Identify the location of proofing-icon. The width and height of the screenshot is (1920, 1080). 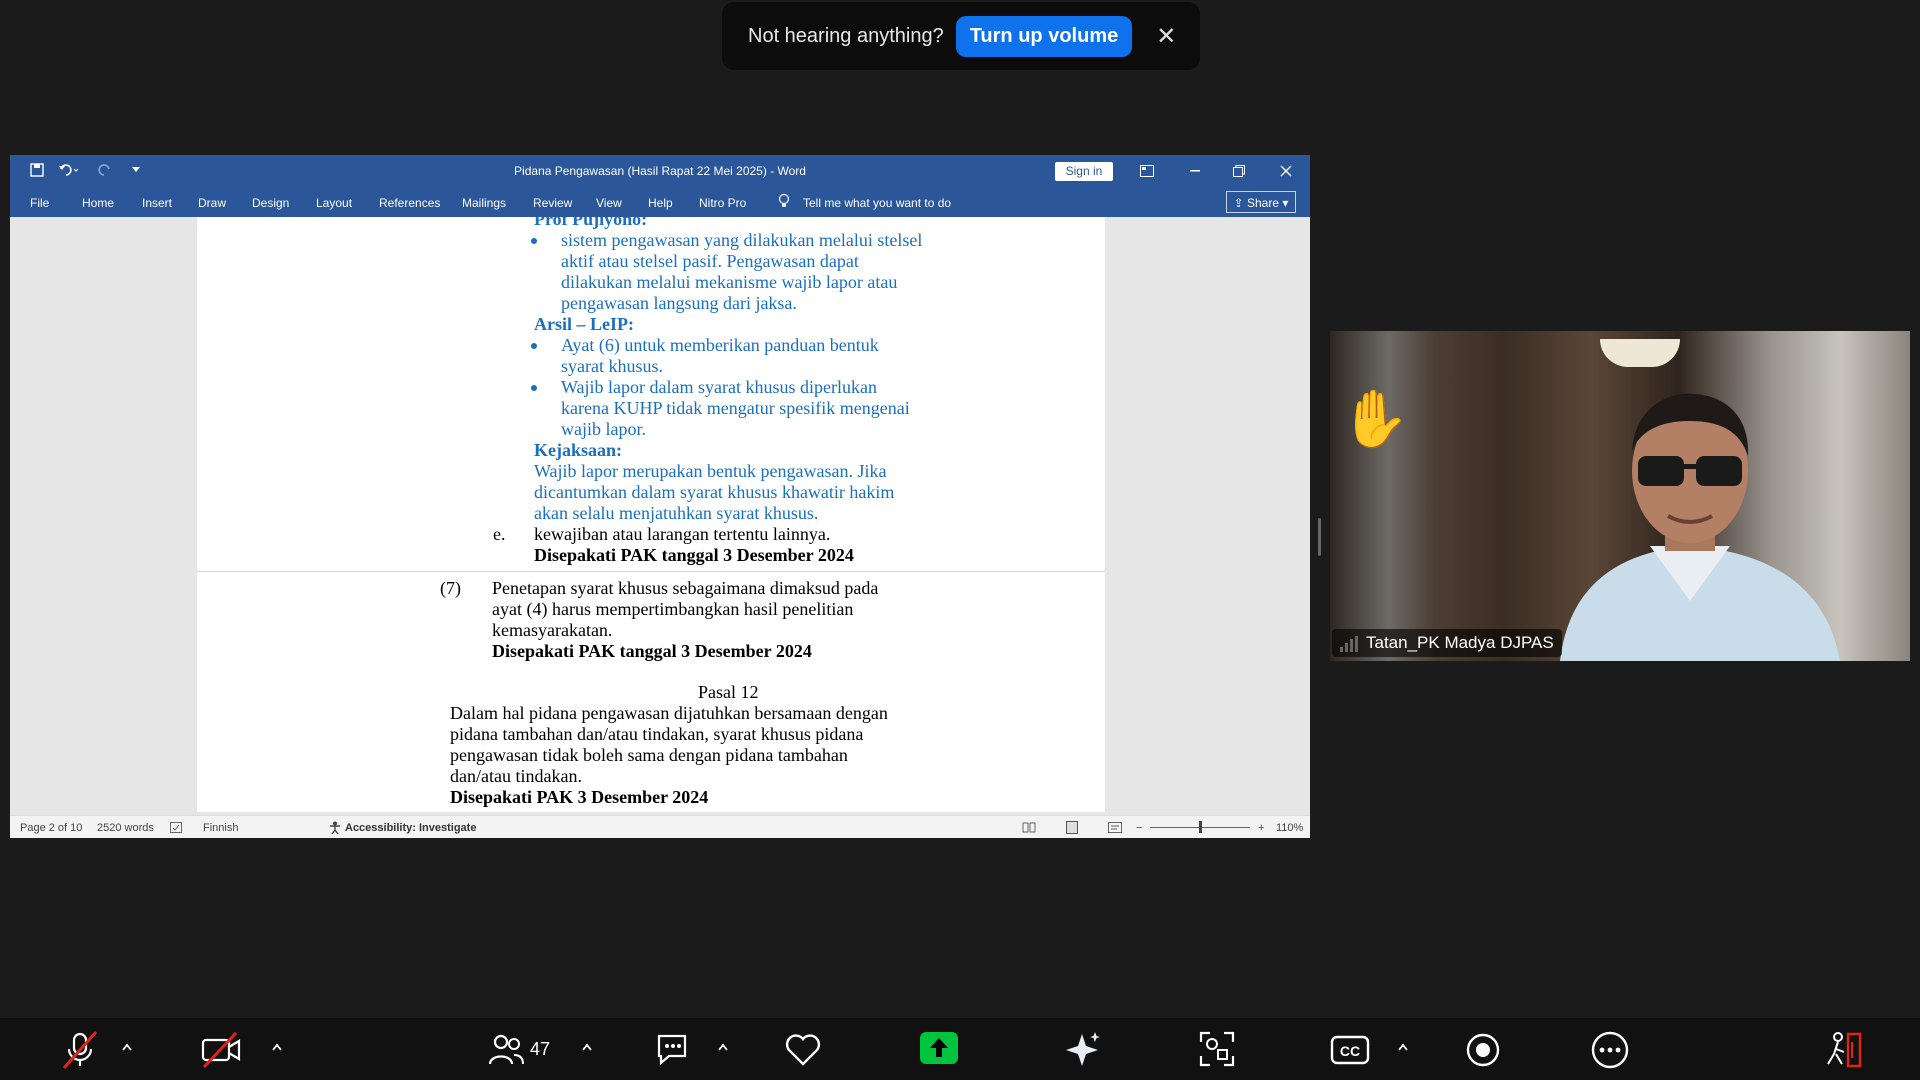
(176, 827).